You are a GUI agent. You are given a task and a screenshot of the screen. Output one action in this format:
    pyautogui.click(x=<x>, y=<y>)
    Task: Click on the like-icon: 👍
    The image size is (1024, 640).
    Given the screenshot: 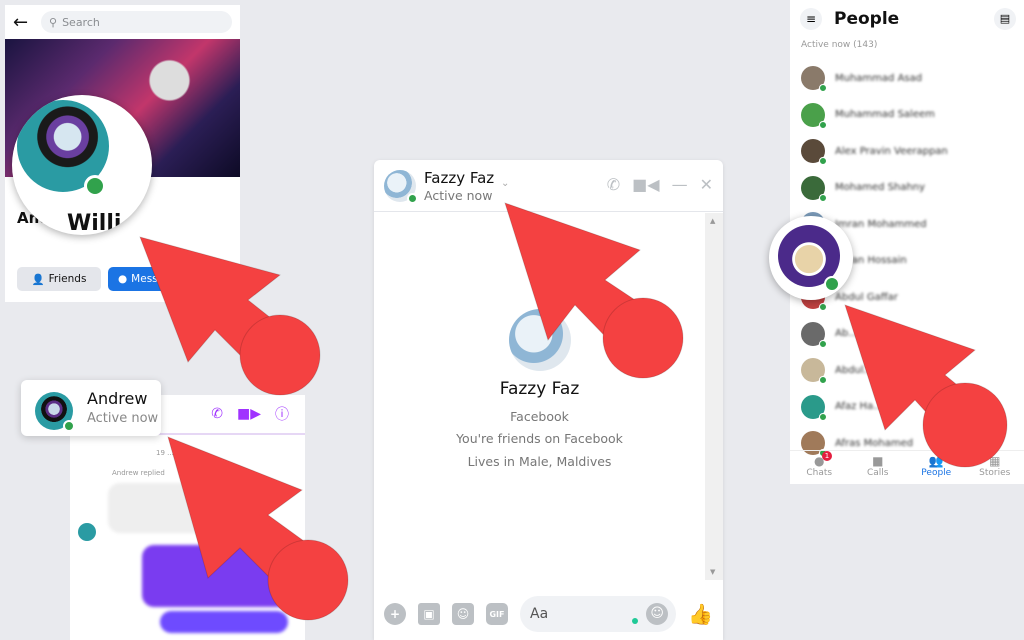 What is the action you would take?
    pyautogui.click(x=700, y=614)
    